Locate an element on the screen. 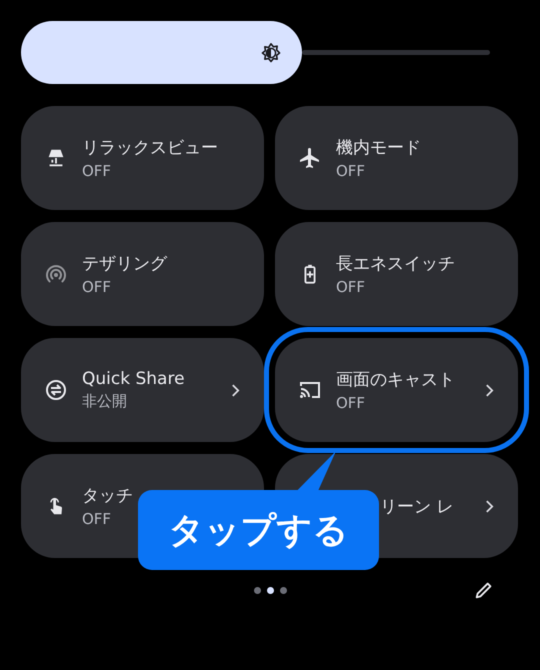  tile-title: 機内モード is located at coordinates (379, 148).